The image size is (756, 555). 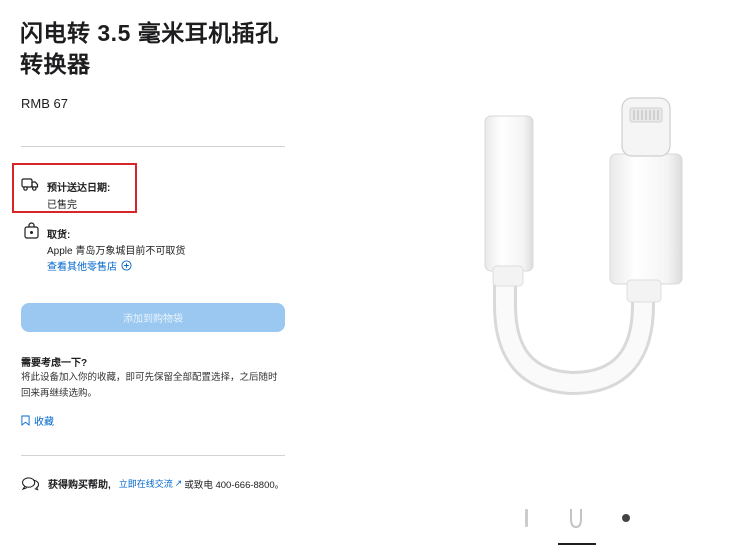 I want to click on product-title: 闪电转 3.5 毫米耳机插孔转换器, so click(x=149, y=48).